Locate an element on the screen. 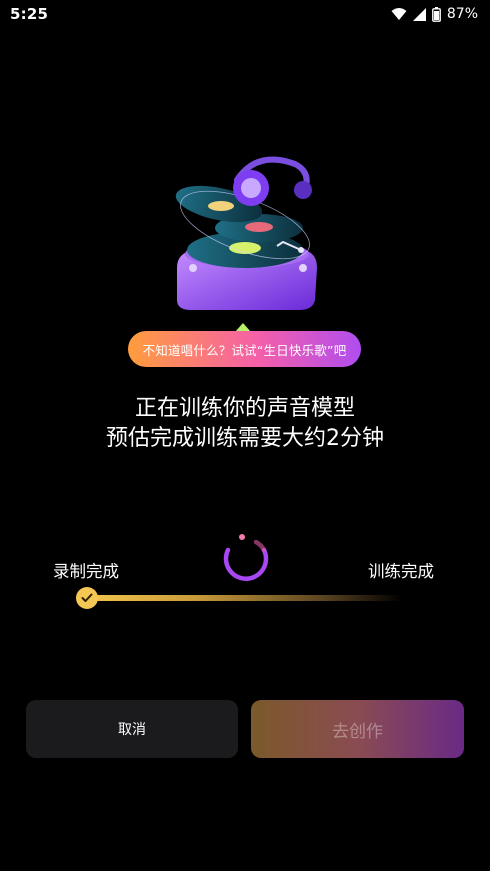 The width and height of the screenshot is (490, 871). check-icon is located at coordinates (87, 598).